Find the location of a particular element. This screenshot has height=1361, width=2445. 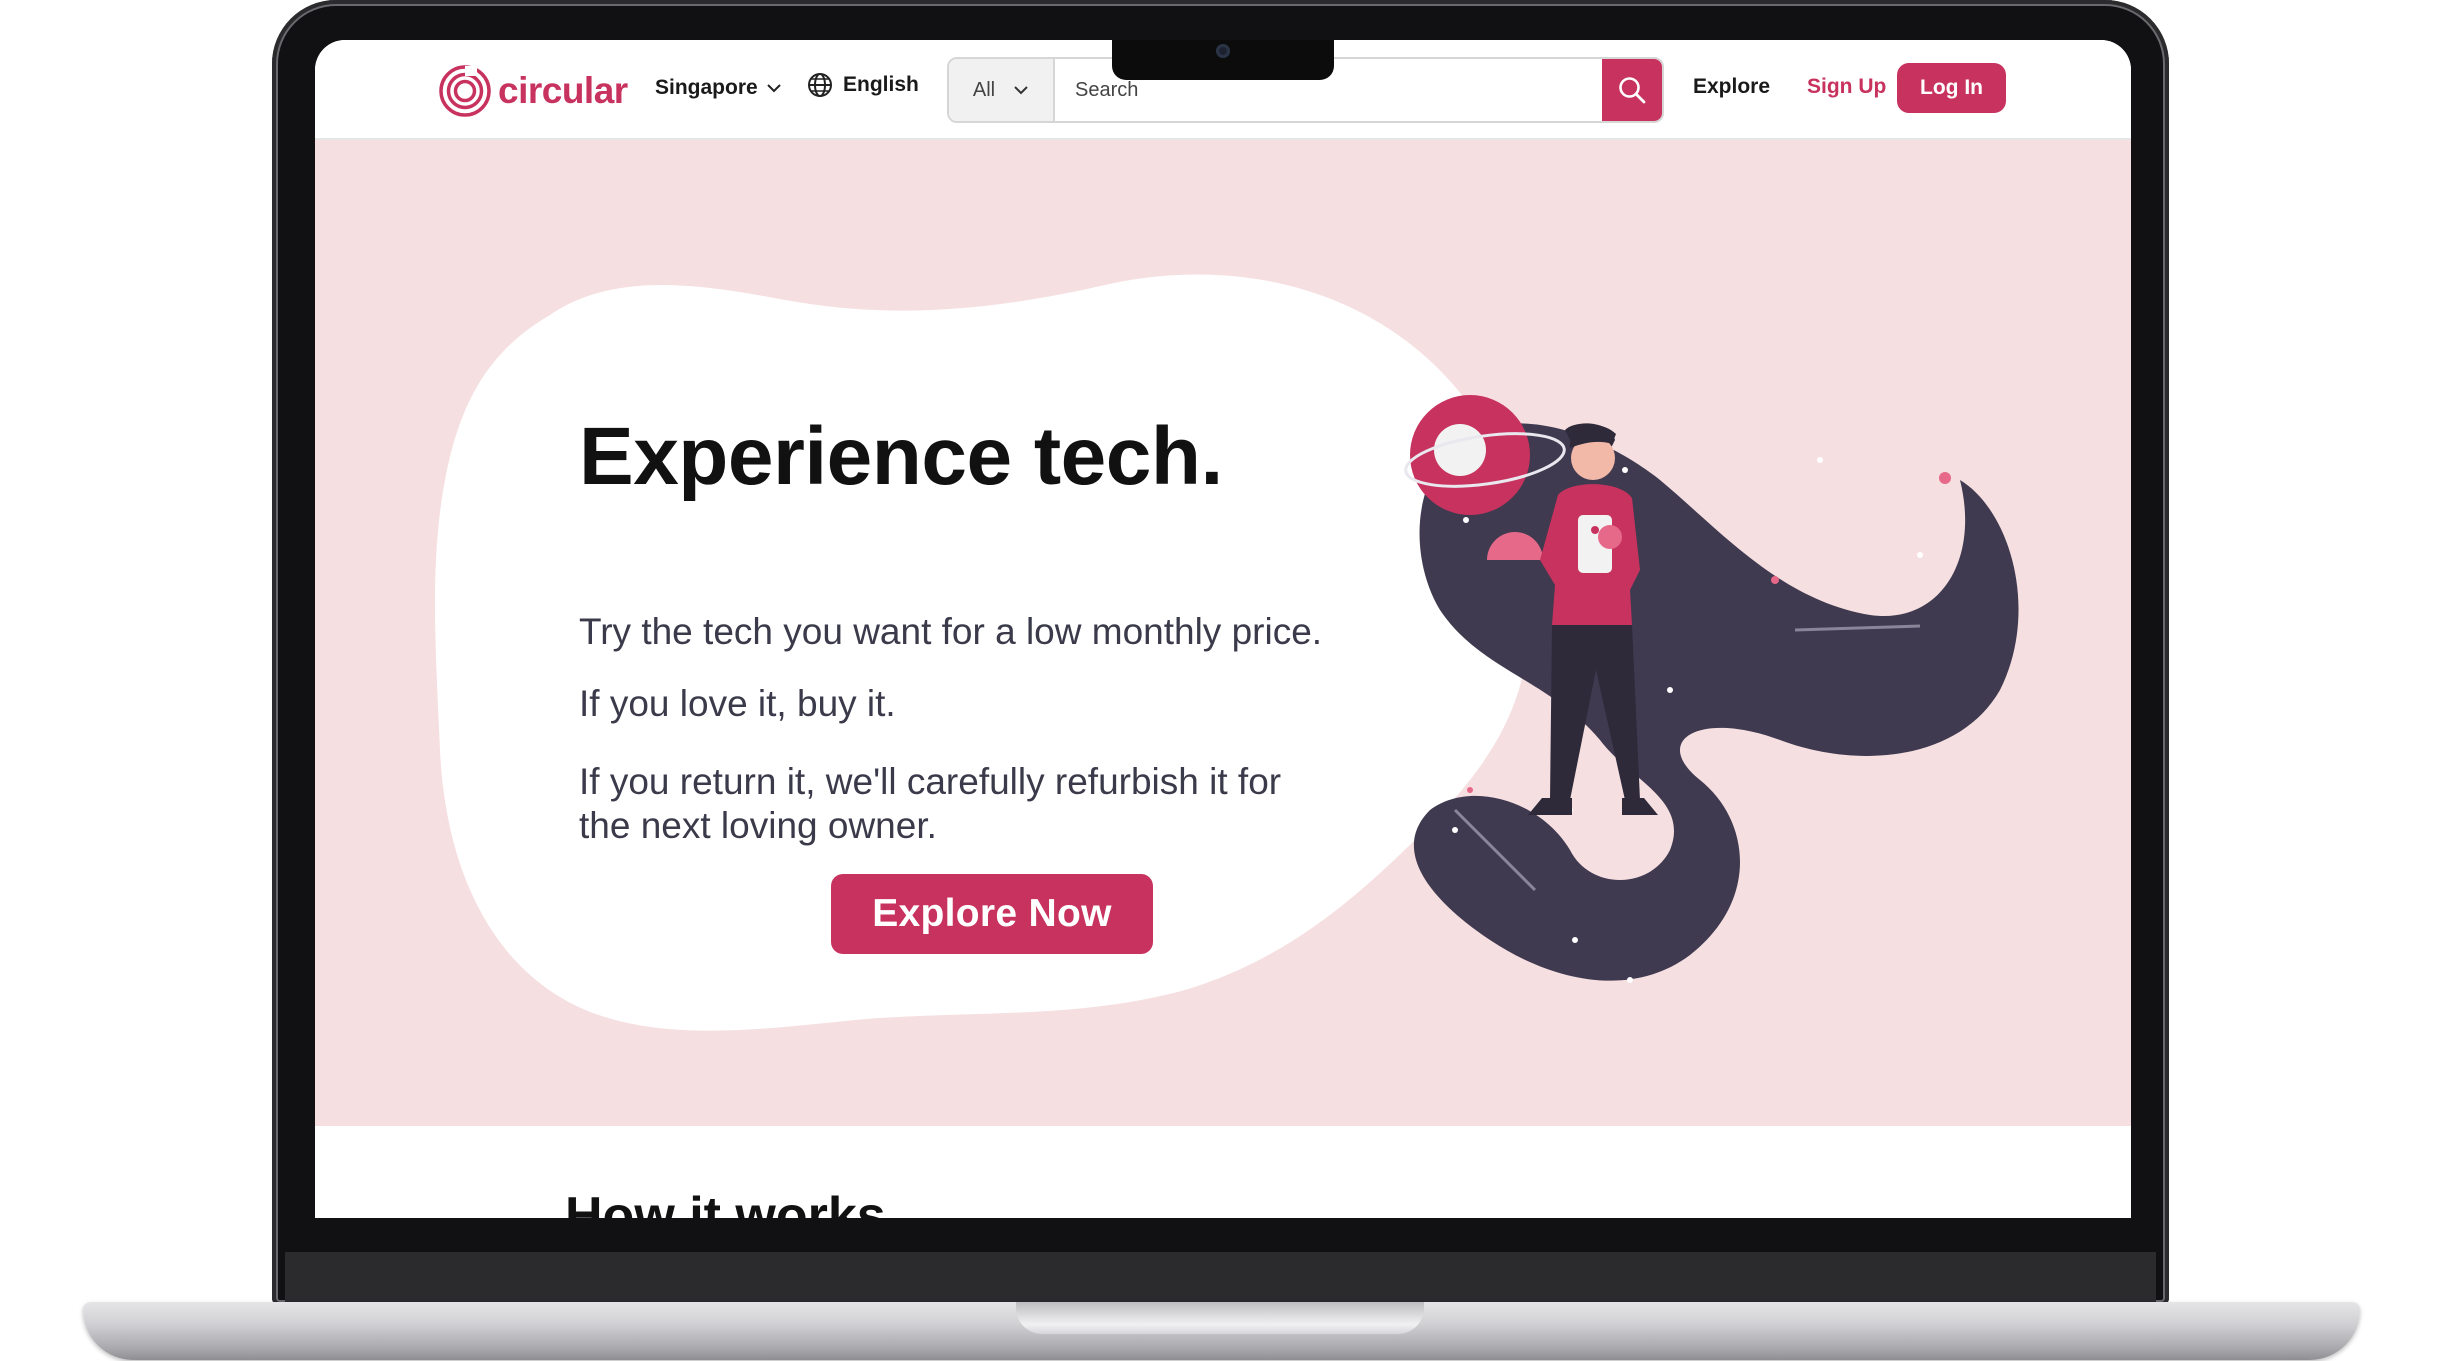

search-category-select: All is located at coordinates (1002, 90).